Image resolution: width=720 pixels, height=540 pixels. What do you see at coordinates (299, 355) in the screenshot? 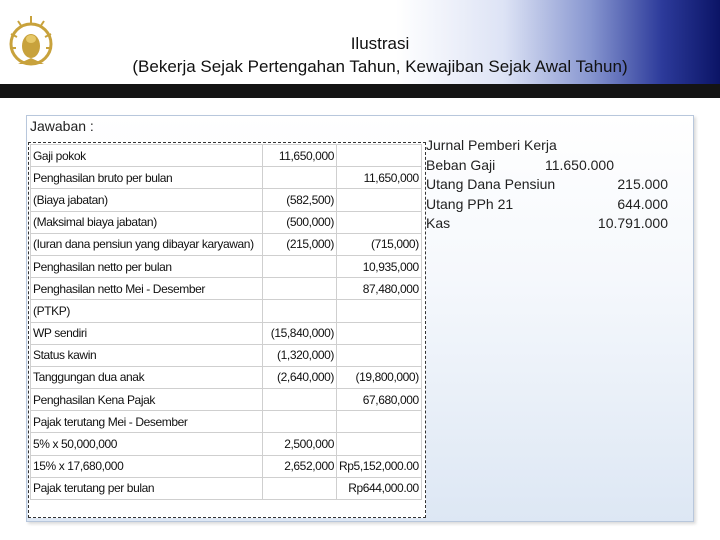
I see `row-value-1: (1,320,000)` at bounding box center [299, 355].